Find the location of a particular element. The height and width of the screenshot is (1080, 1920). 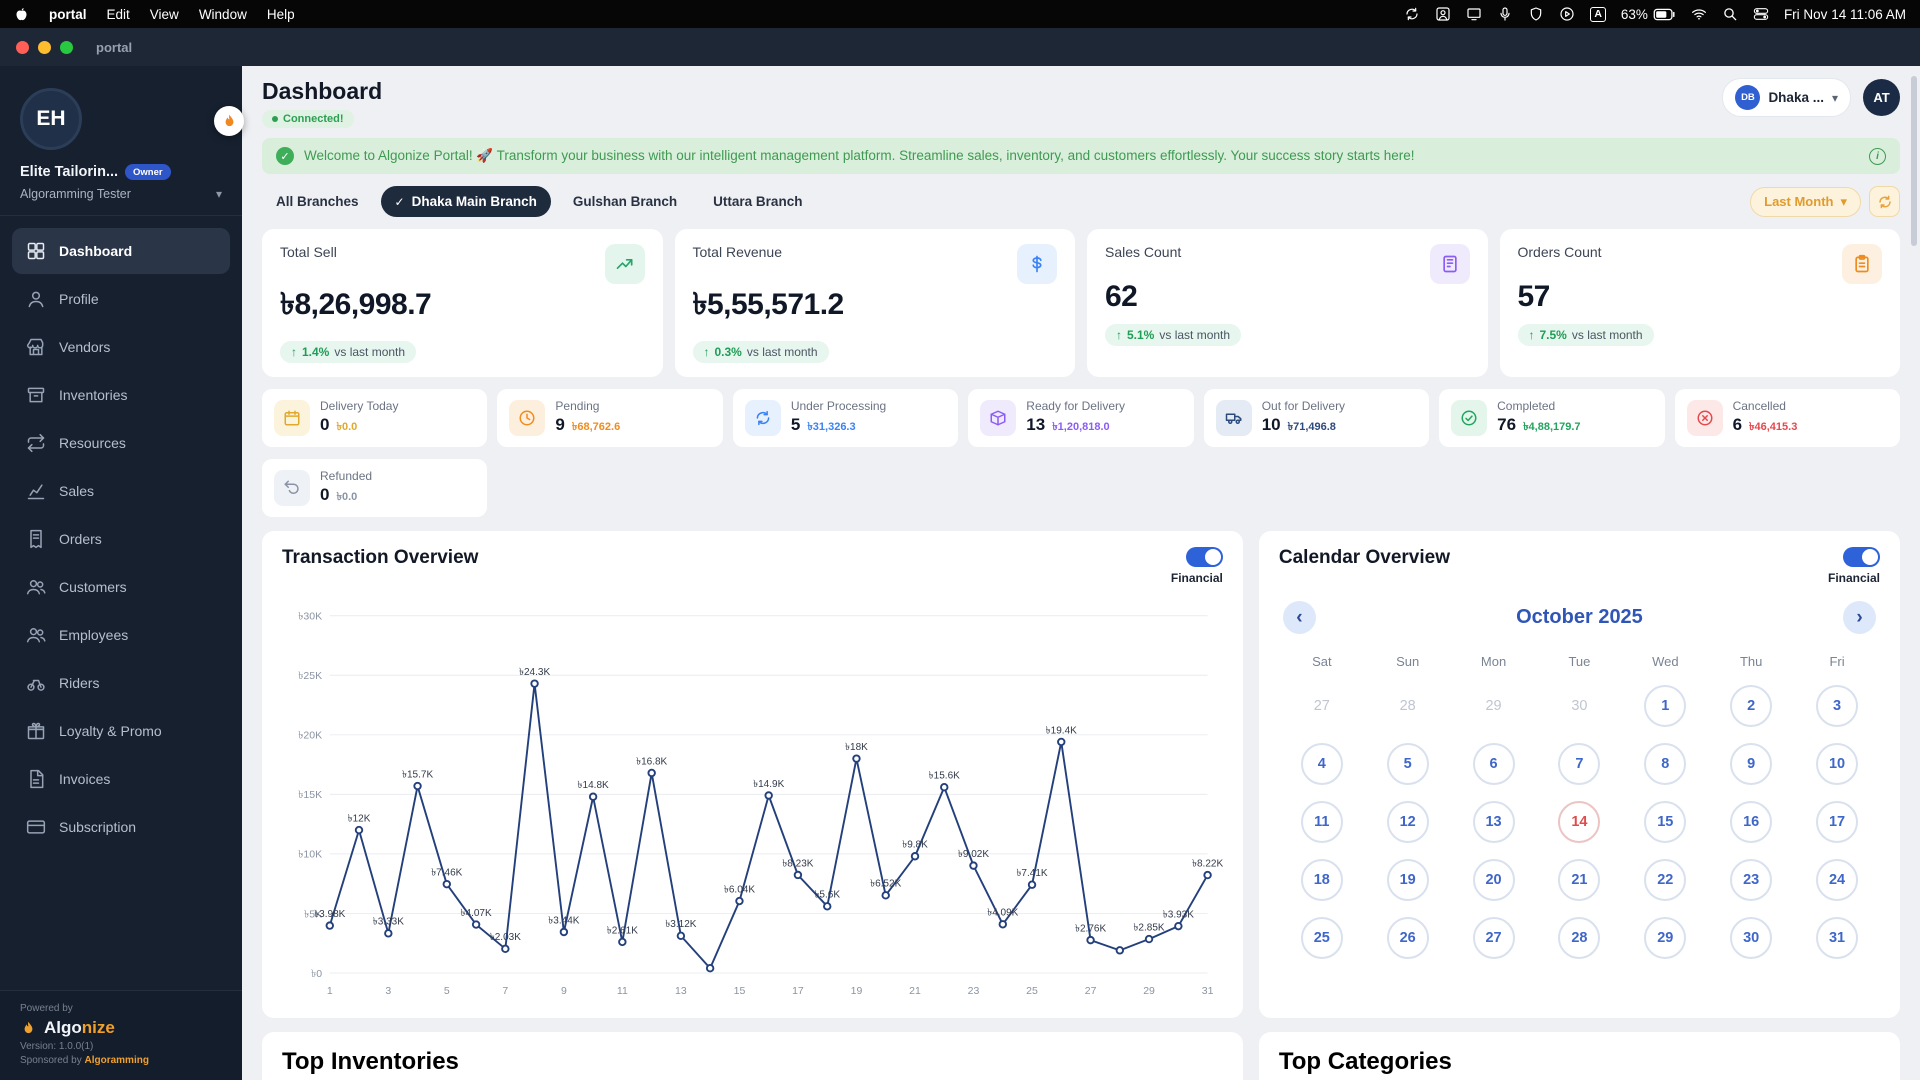

calendar-day: 15 is located at coordinates (1665, 822).